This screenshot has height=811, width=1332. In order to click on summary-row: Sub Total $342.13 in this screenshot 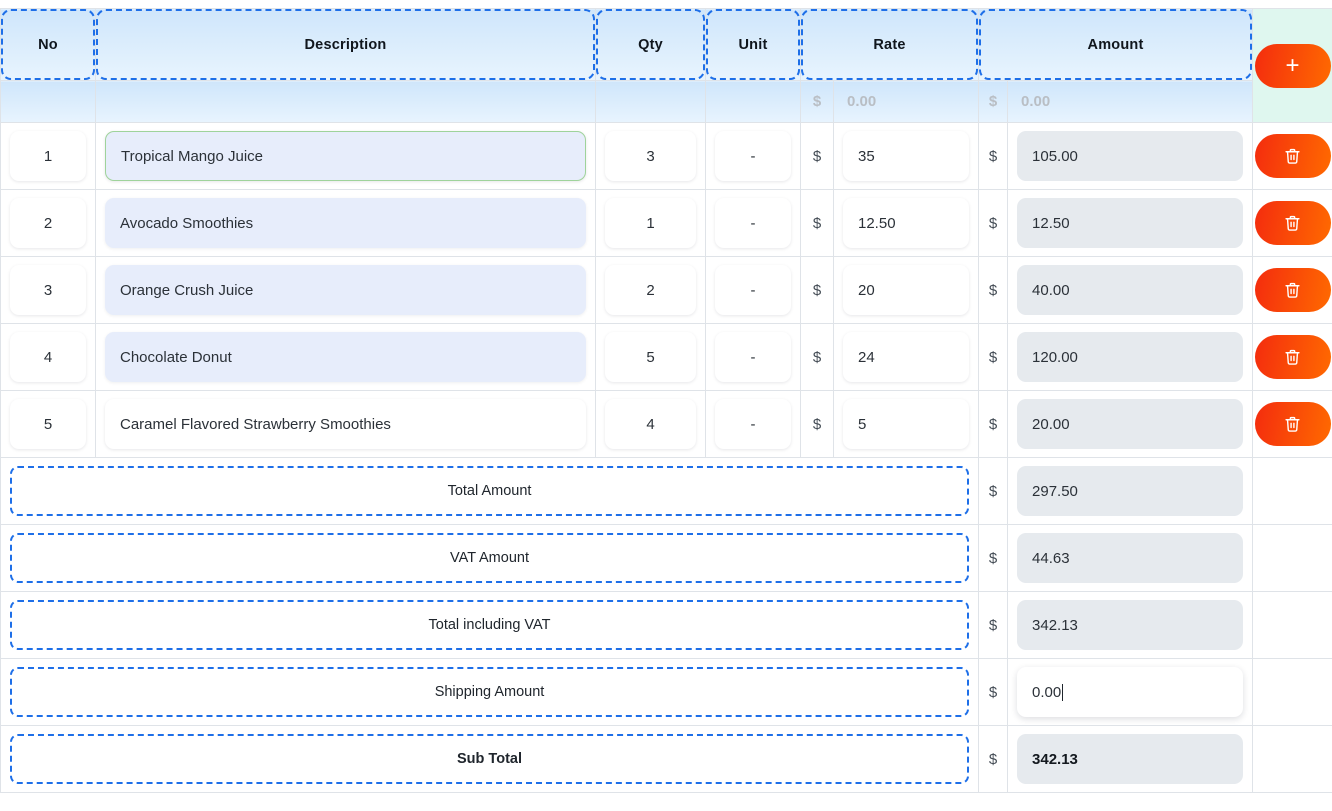, I will do `click(666, 759)`.